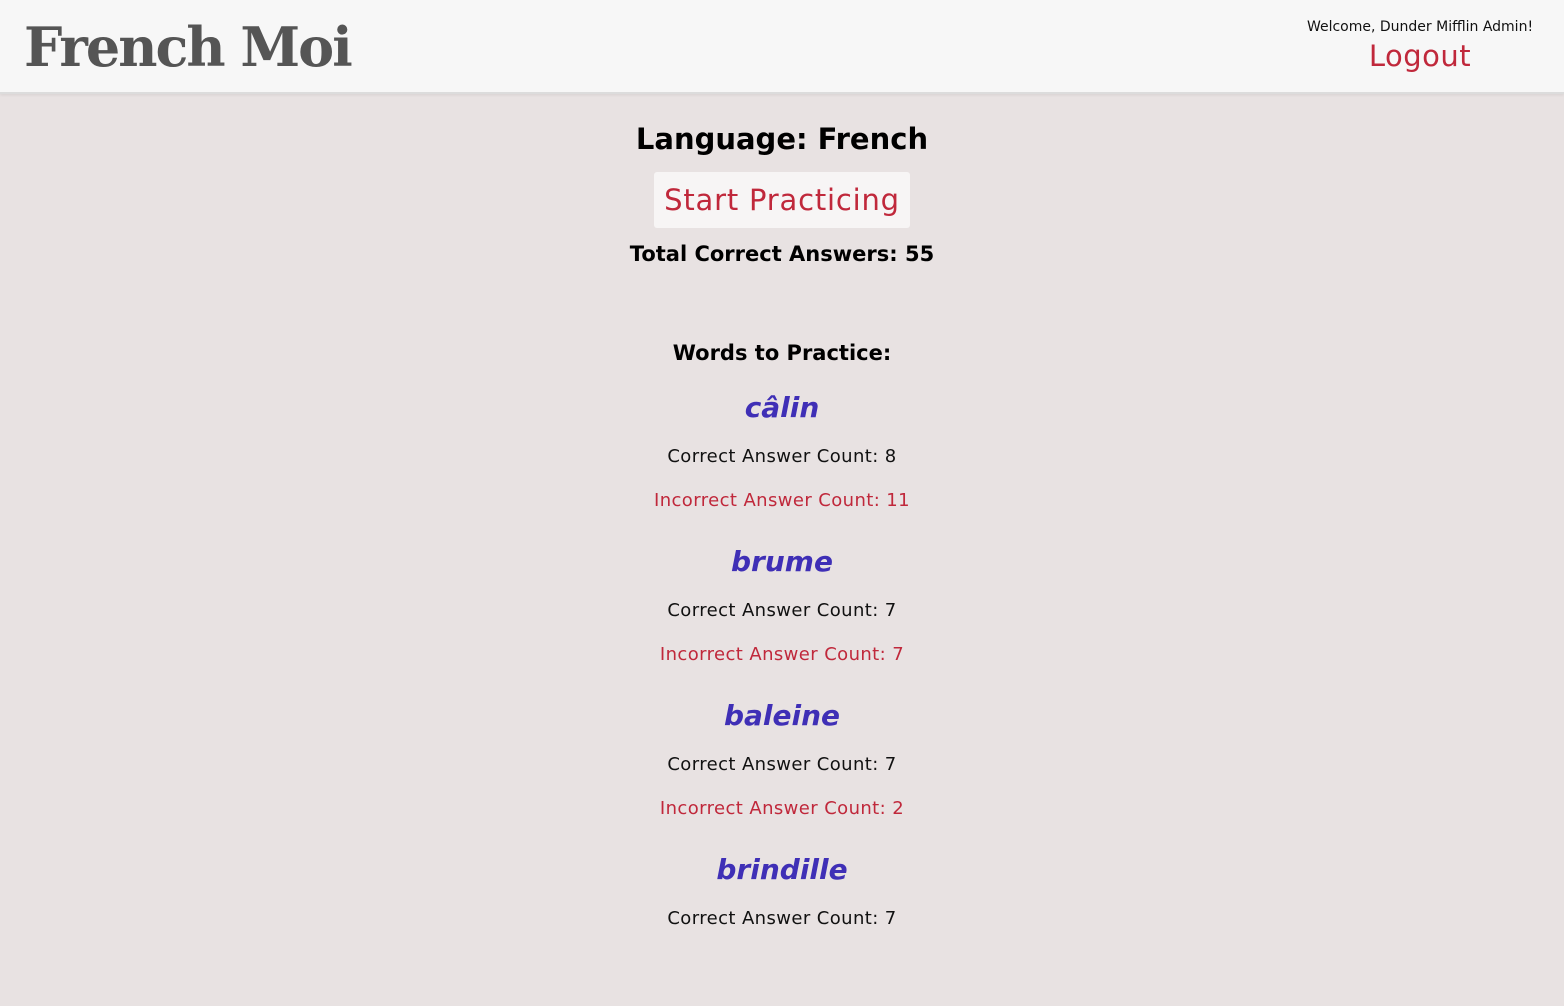  I want to click on total-correct-answers: Total Correct Answers: 55, so click(782, 254).